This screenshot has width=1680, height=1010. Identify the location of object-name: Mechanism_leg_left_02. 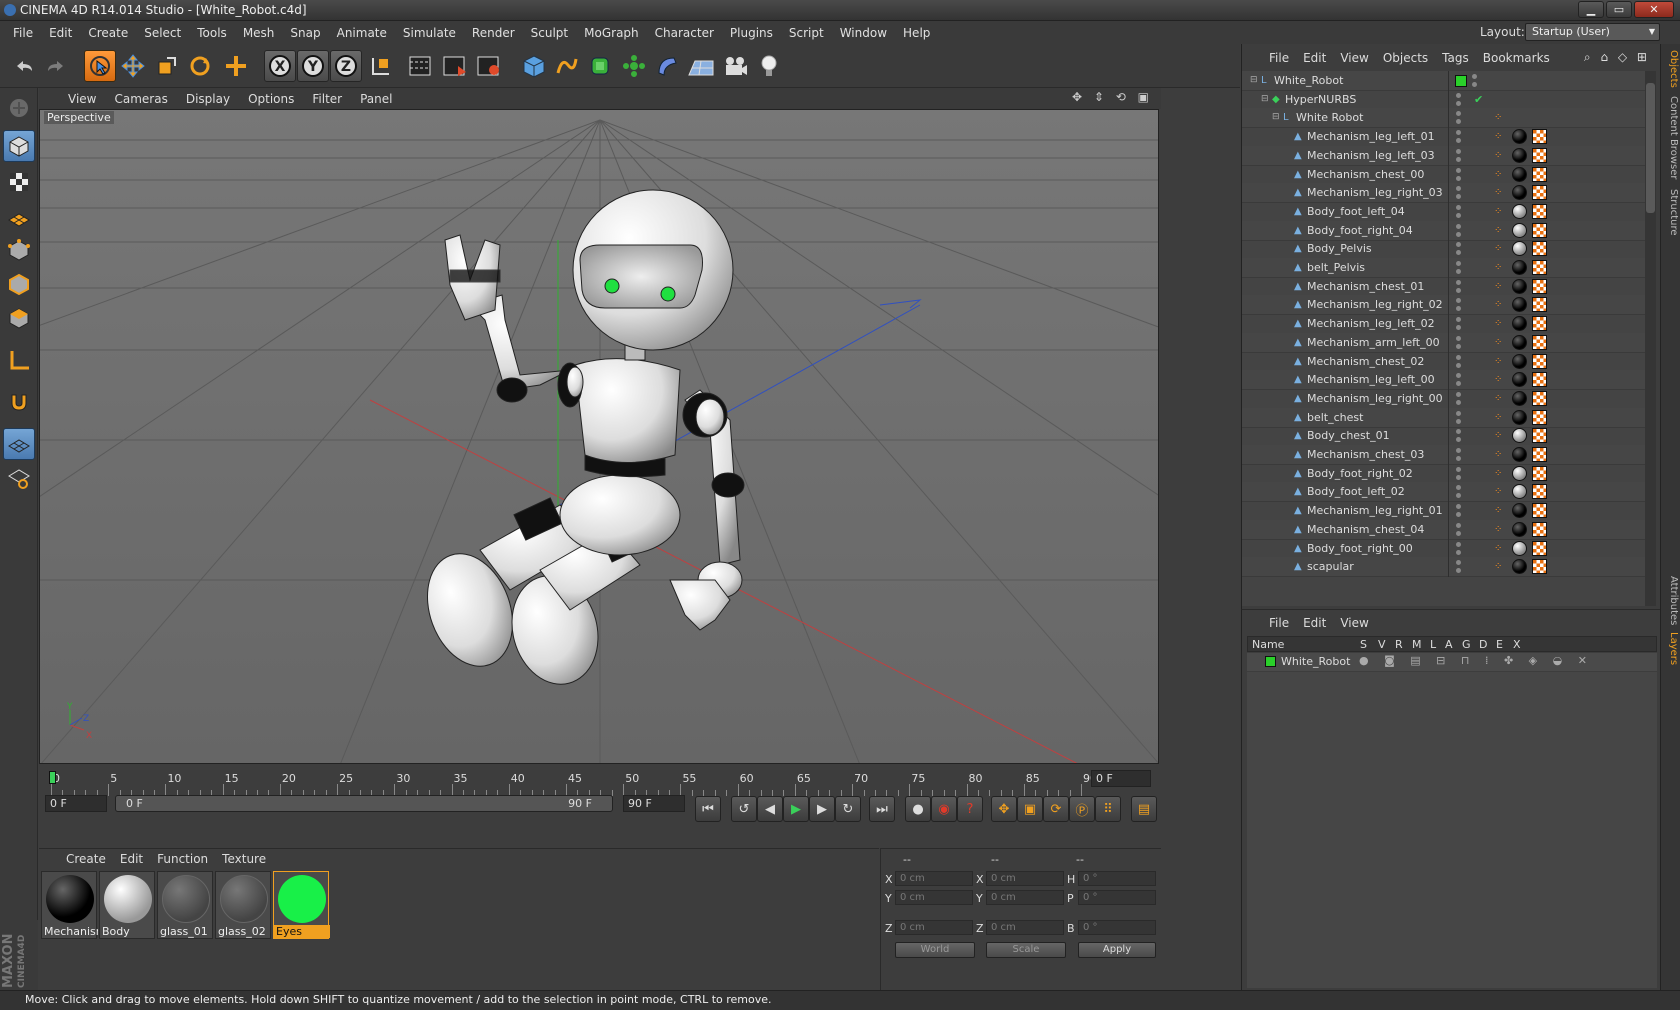
(1371, 323).